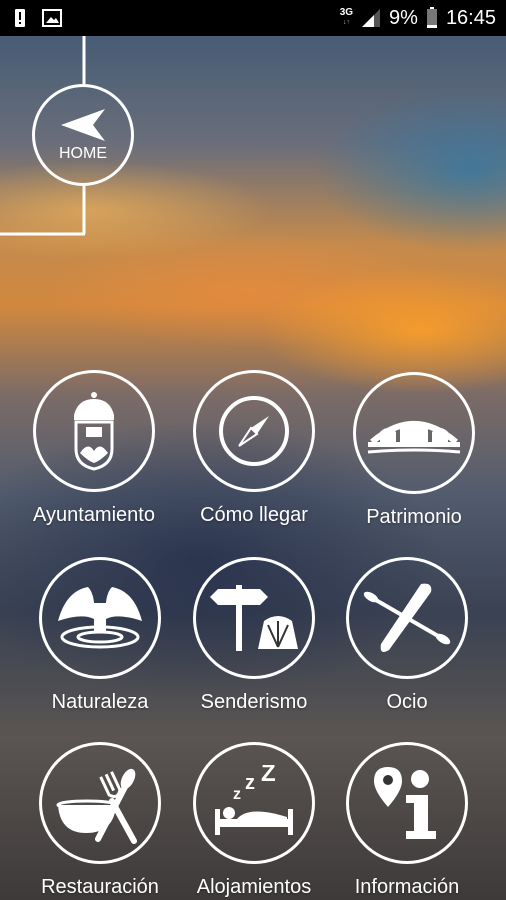 The width and height of the screenshot is (506, 900). Describe the element at coordinates (254, 702) in the screenshot. I see `menu-item-label: Senderismo` at that location.